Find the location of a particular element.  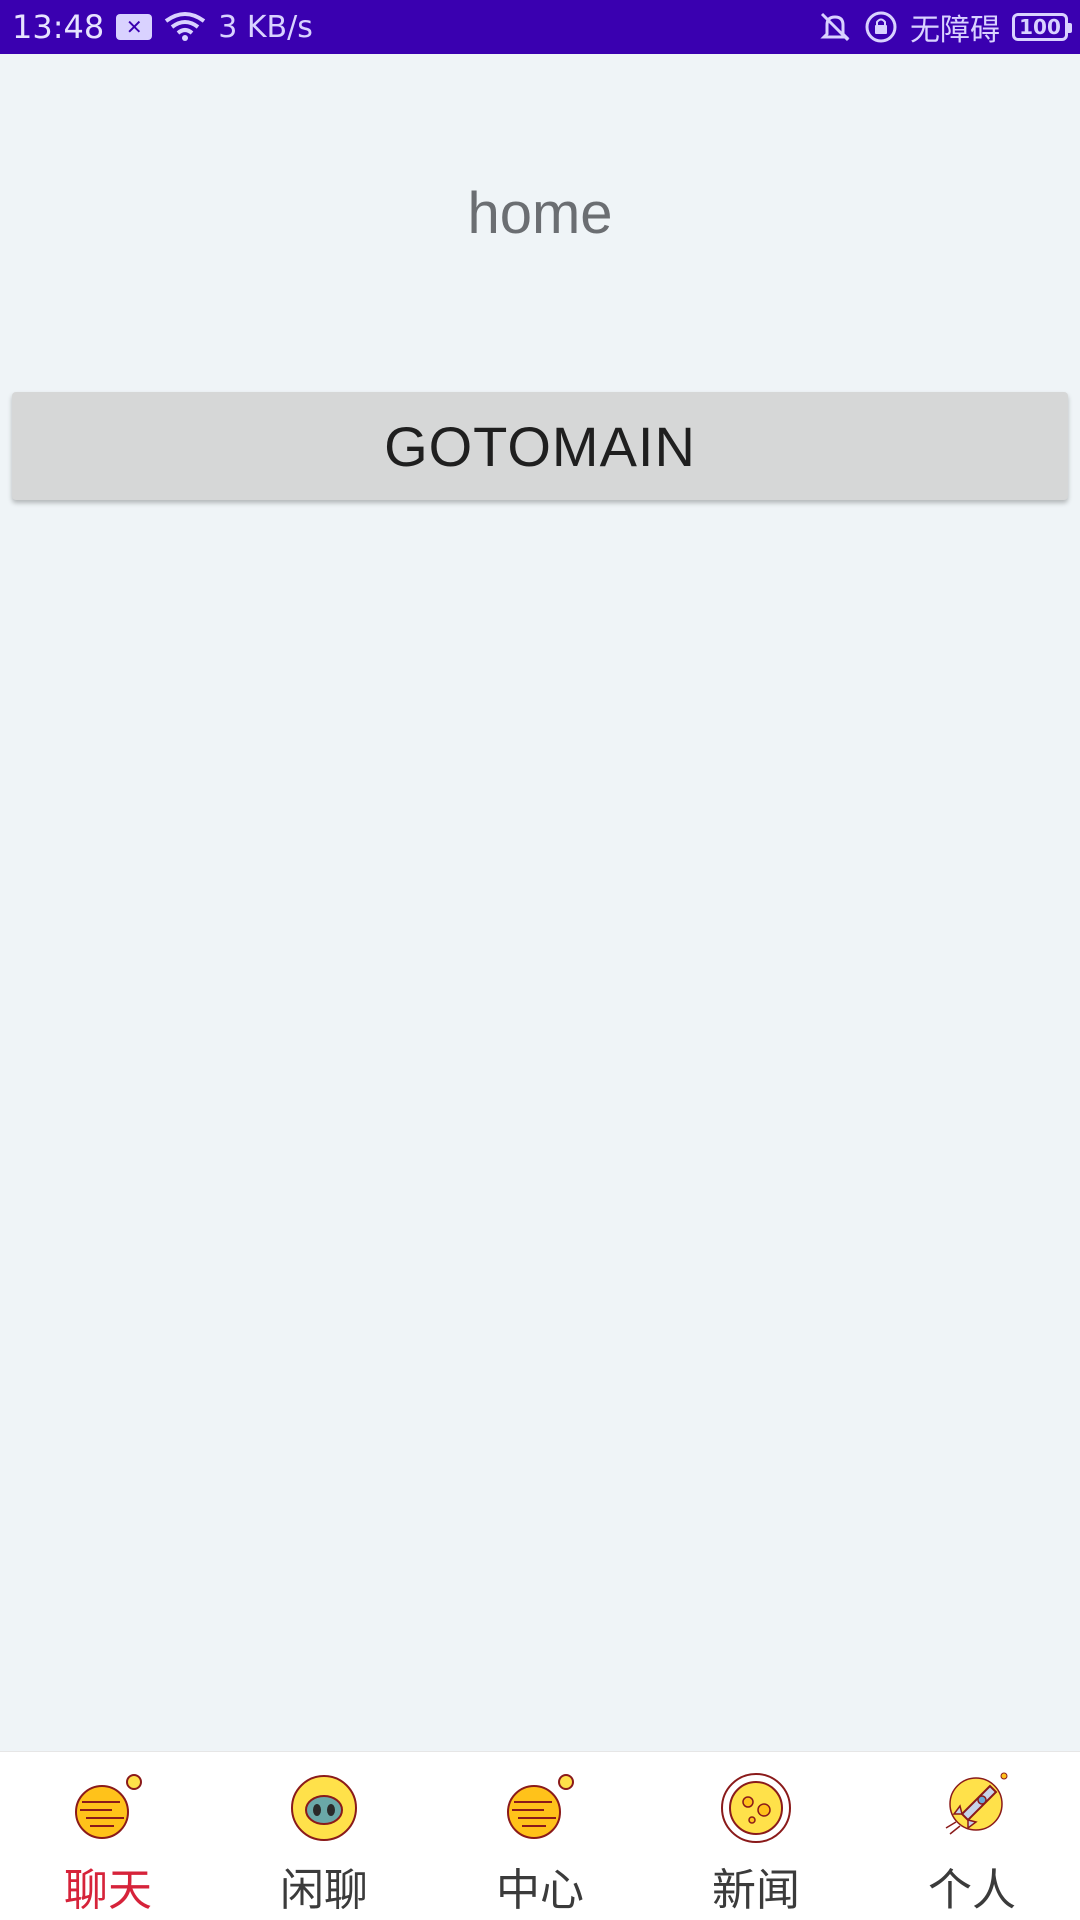

status-bar-right: 无障碍 100 is located at coordinates (945, 27).